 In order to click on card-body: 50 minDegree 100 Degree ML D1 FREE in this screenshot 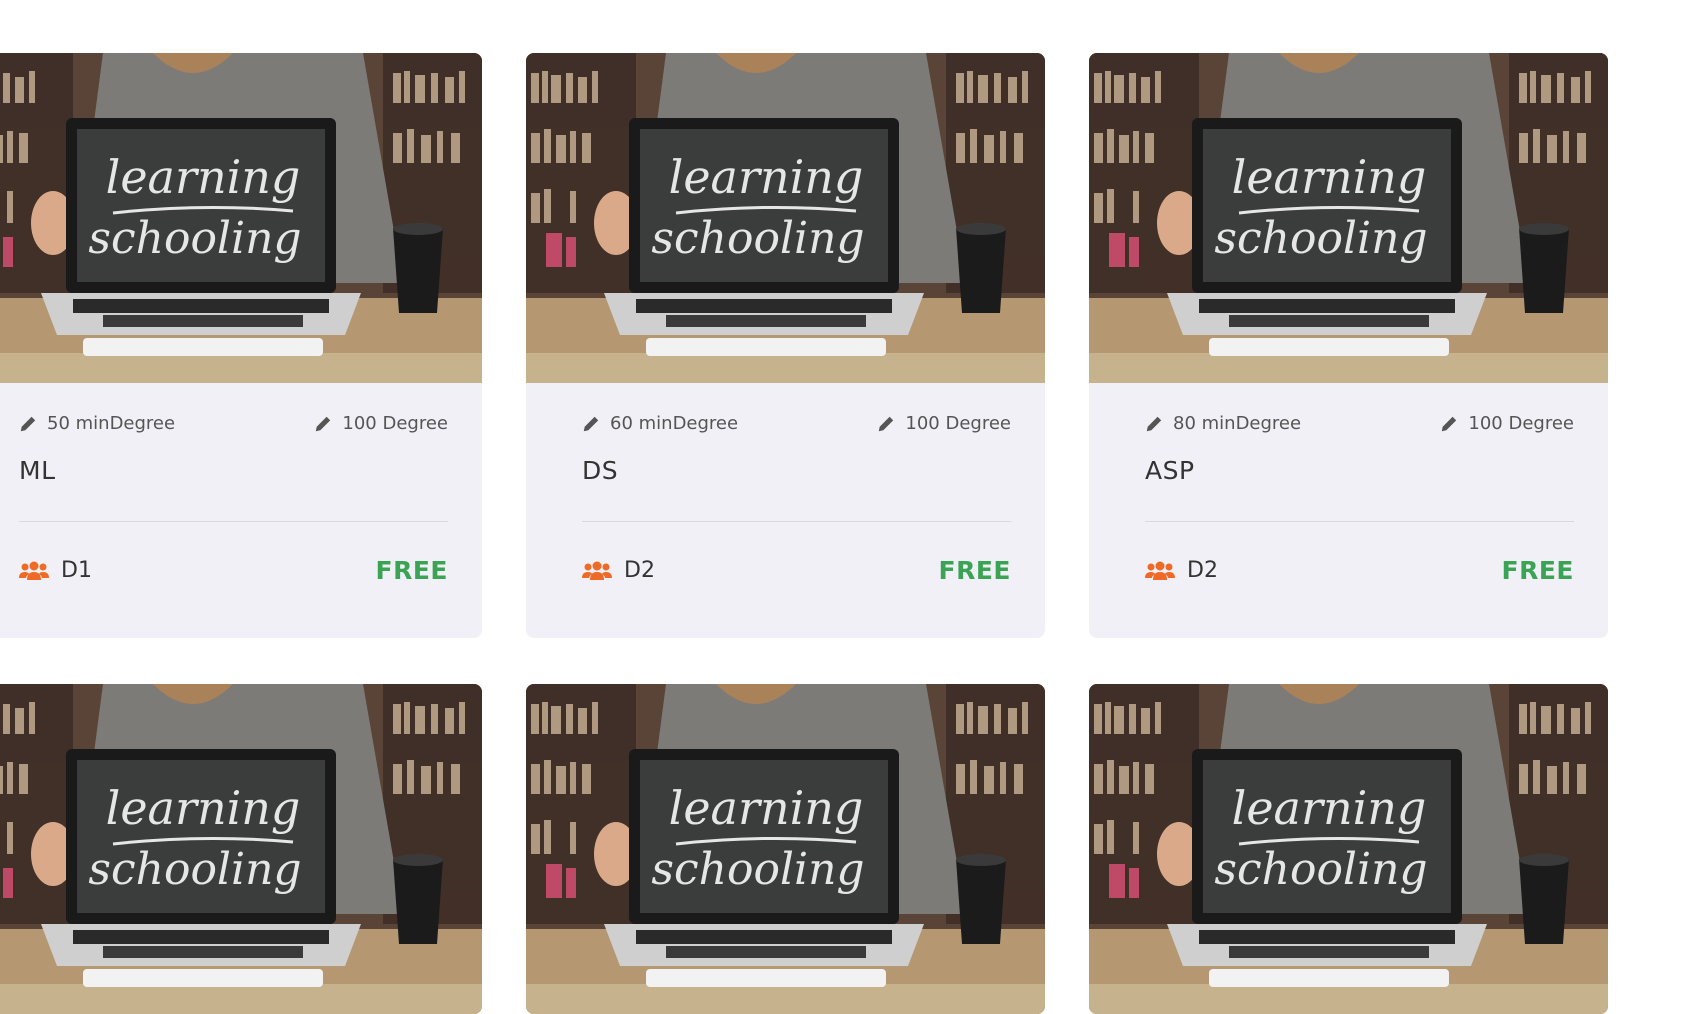, I will do `click(241, 510)`.